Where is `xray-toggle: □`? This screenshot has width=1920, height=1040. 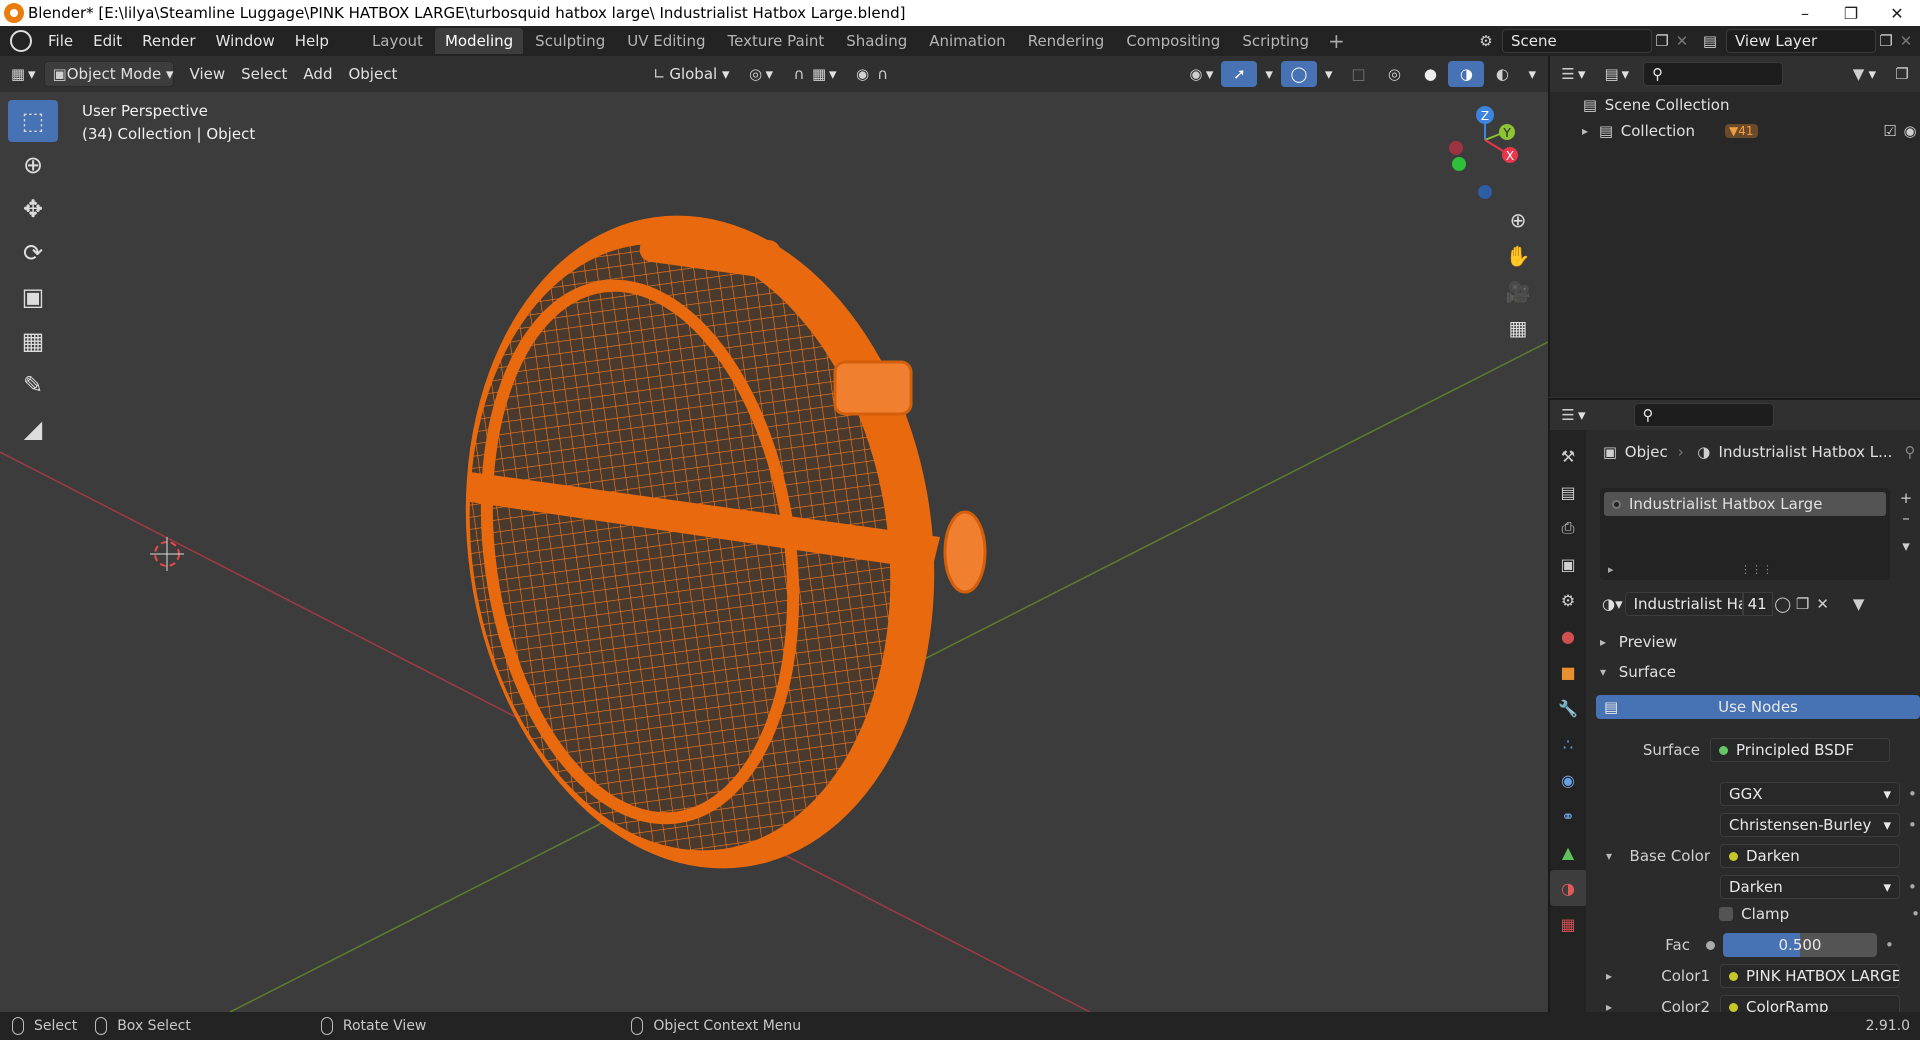 xray-toggle: □ is located at coordinates (1358, 74).